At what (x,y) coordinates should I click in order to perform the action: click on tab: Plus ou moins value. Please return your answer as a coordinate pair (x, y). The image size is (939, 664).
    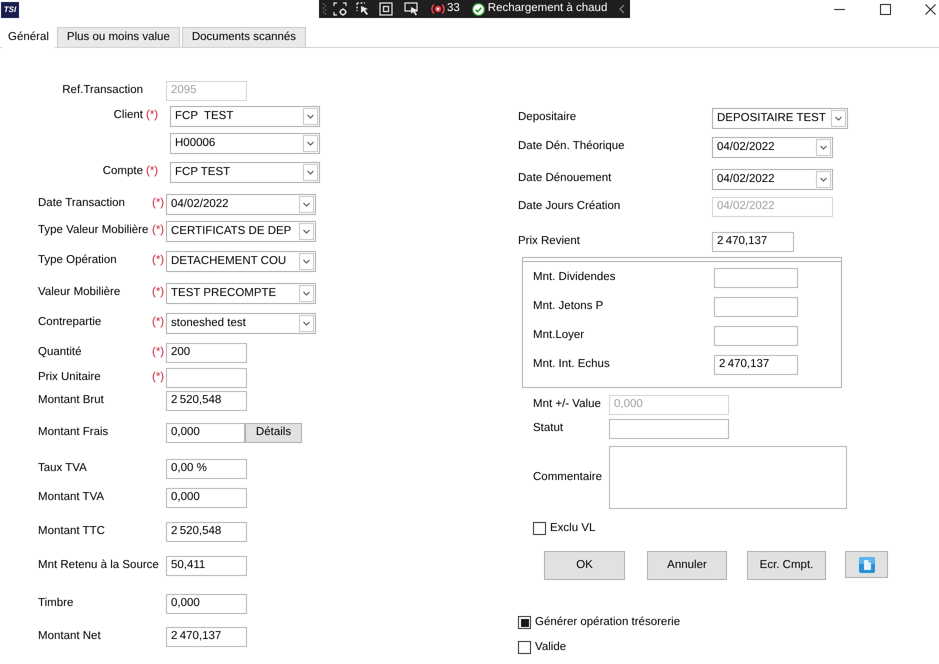
    Looking at the image, I should click on (118, 37).